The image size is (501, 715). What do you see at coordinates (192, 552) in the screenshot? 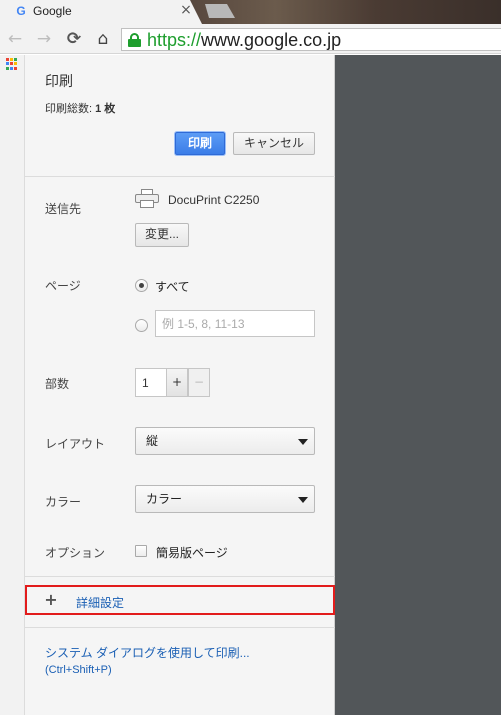
I see `simplify-page-label: 簡易版ページ` at bounding box center [192, 552].